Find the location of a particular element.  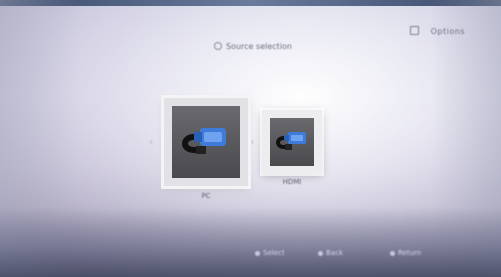

page-title: Source selection is located at coordinates (259, 46).